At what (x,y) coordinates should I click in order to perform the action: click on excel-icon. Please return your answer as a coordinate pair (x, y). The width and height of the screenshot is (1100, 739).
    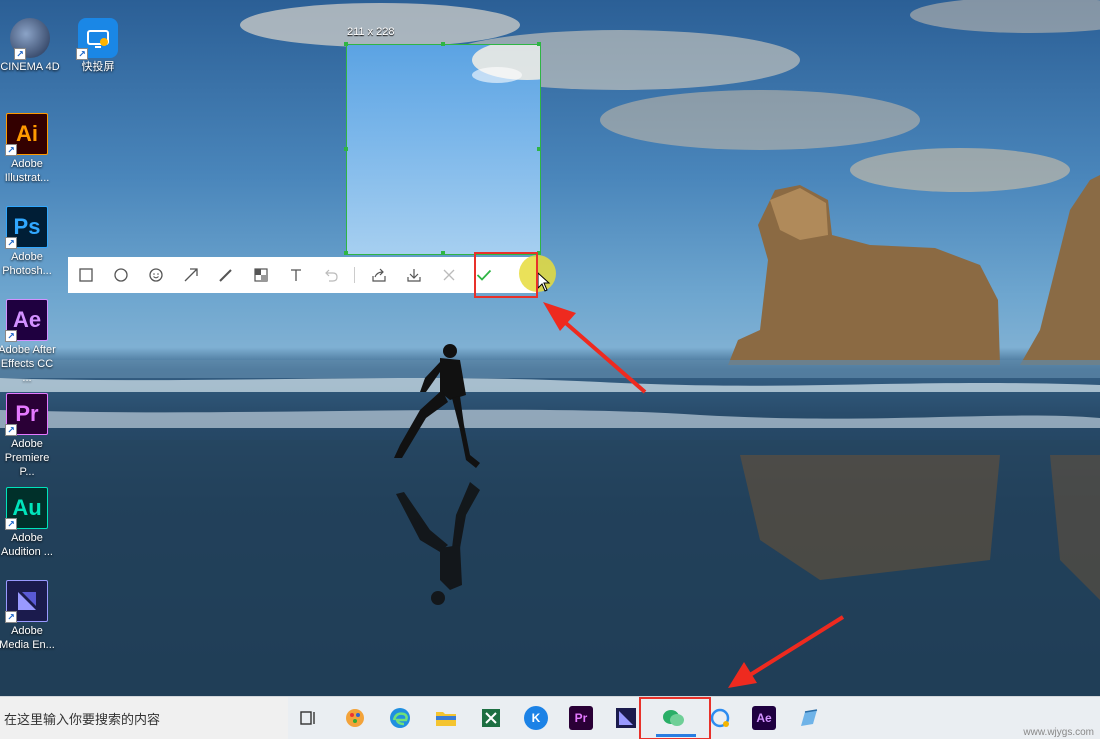
    Looking at the image, I should click on (491, 718).